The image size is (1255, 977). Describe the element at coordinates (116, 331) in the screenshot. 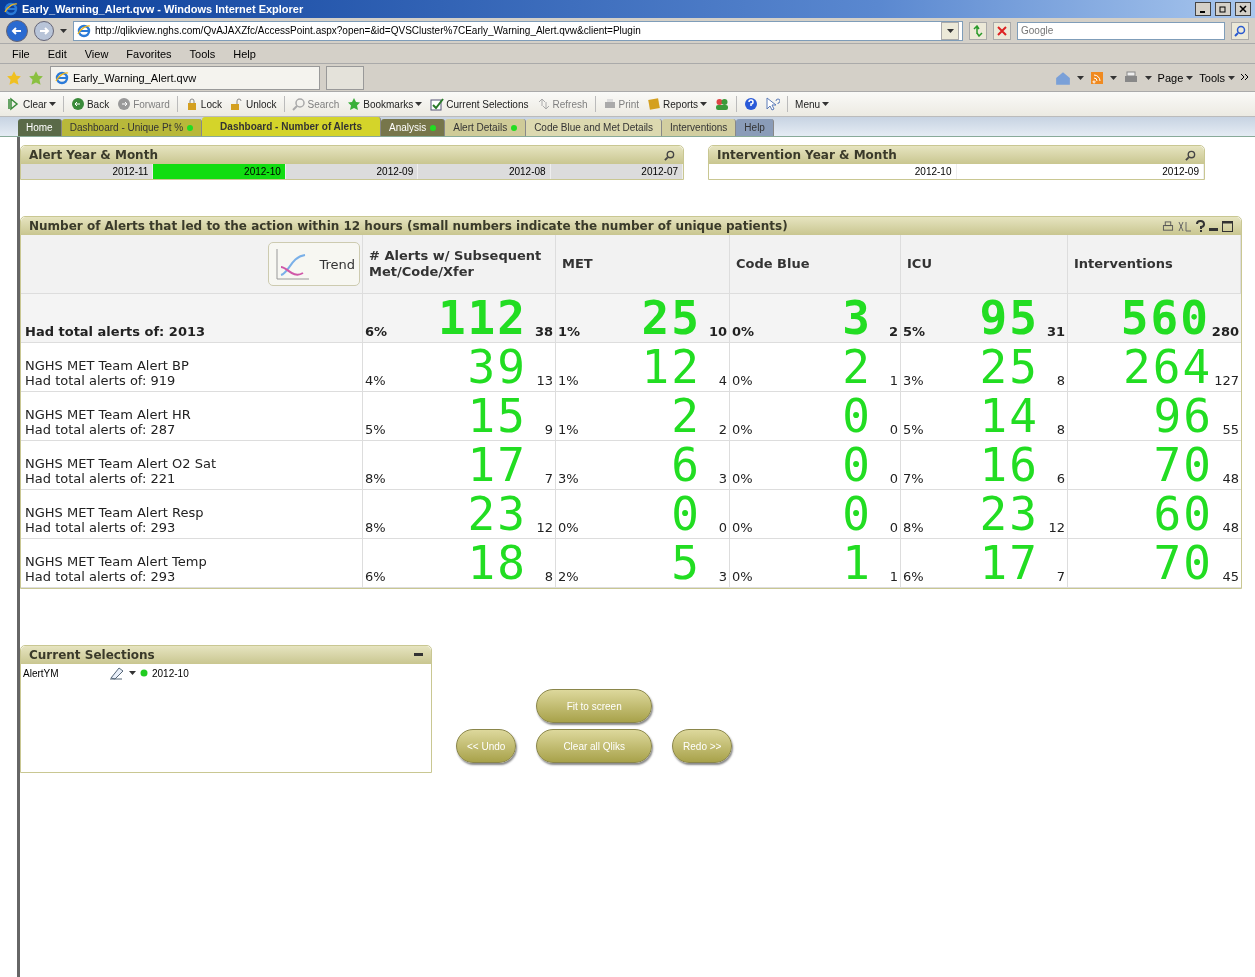

I see `row-total-label: Had total alerts of: 2013` at that location.